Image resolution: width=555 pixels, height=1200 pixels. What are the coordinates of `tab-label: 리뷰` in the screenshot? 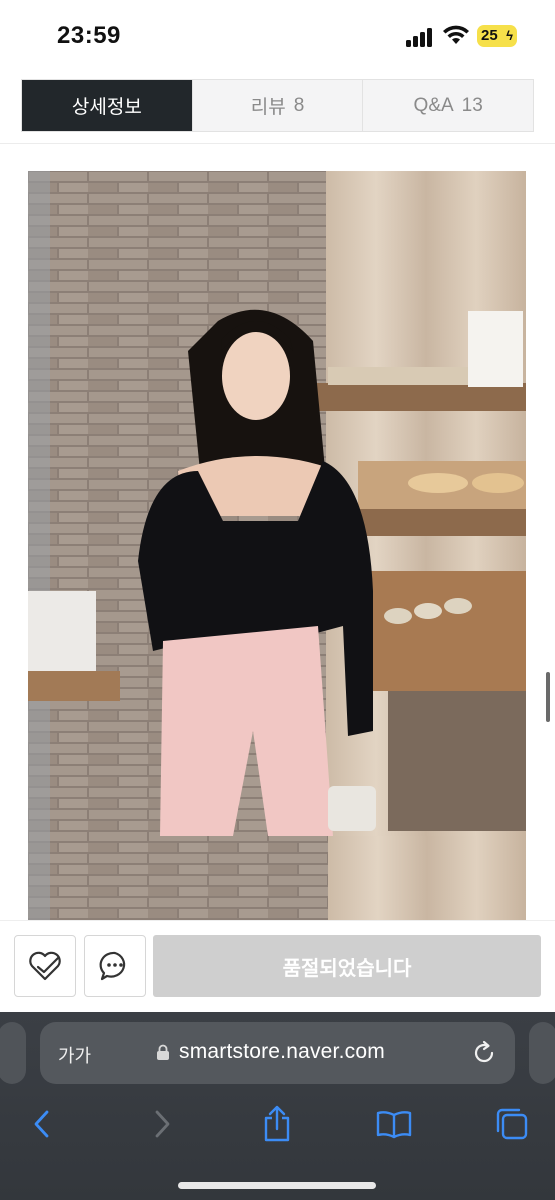 It's located at (268, 107).